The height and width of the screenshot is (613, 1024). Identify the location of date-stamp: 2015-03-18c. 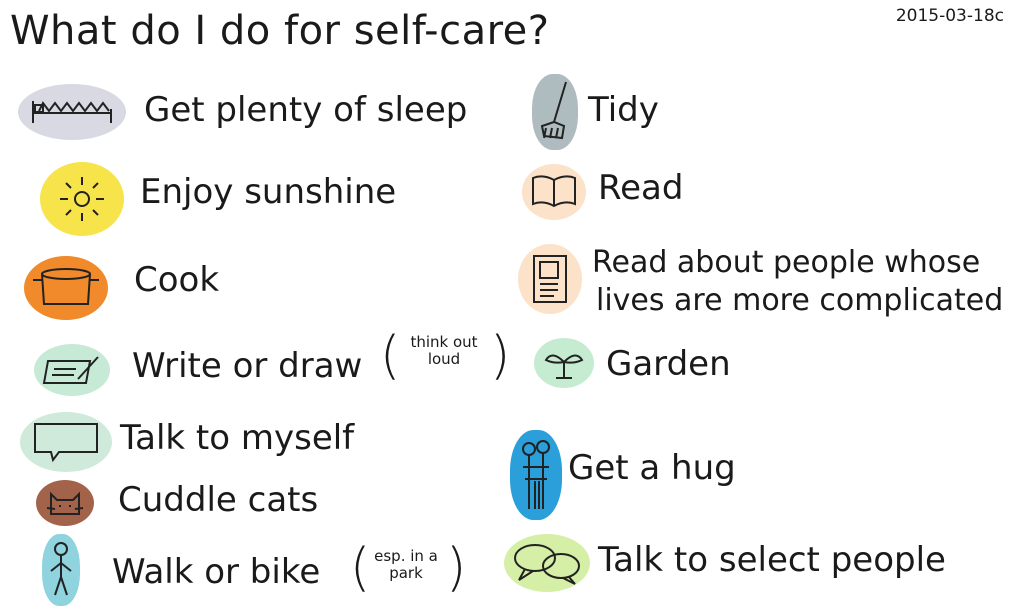
(949, 16).